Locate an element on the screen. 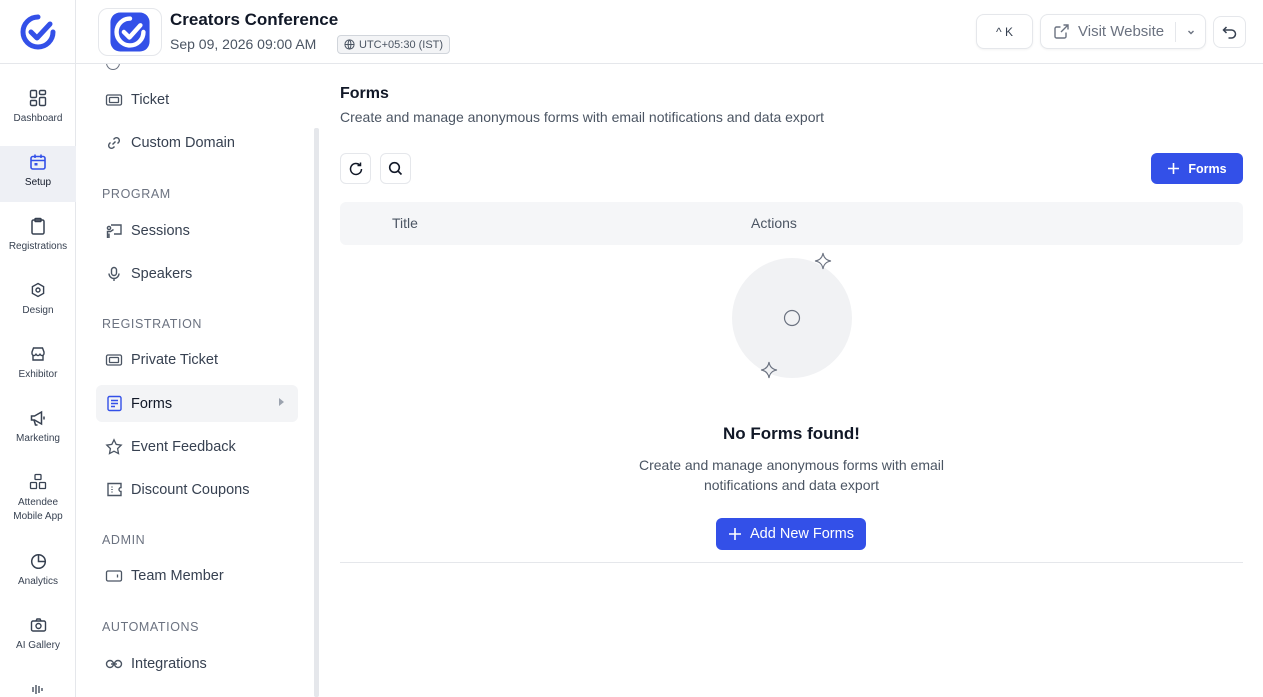 Image resolution: width=1263 pixels, height=697 pixels. add-new-forms-button: Add New Forms is located at coordinates (791, 534).